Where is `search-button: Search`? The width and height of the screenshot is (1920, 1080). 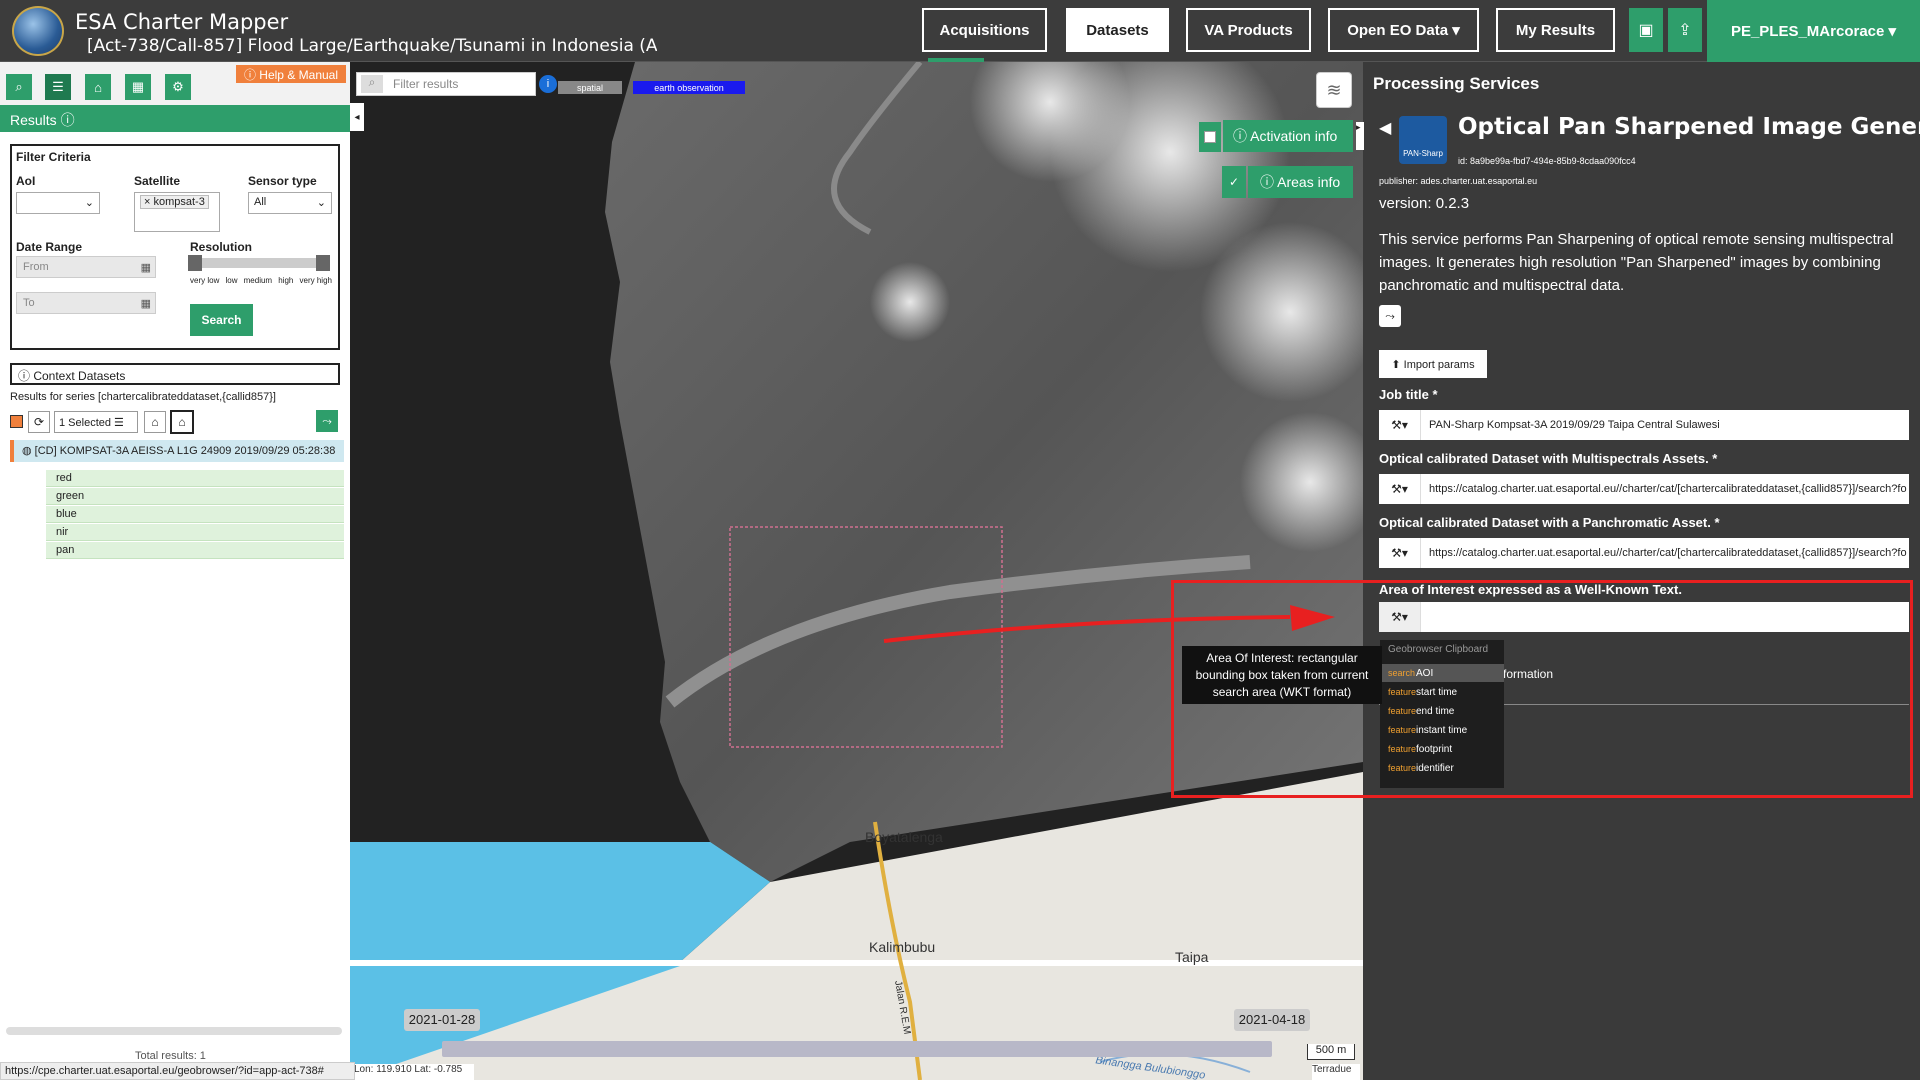 search-button: Search is located at coordinates (221, 320).